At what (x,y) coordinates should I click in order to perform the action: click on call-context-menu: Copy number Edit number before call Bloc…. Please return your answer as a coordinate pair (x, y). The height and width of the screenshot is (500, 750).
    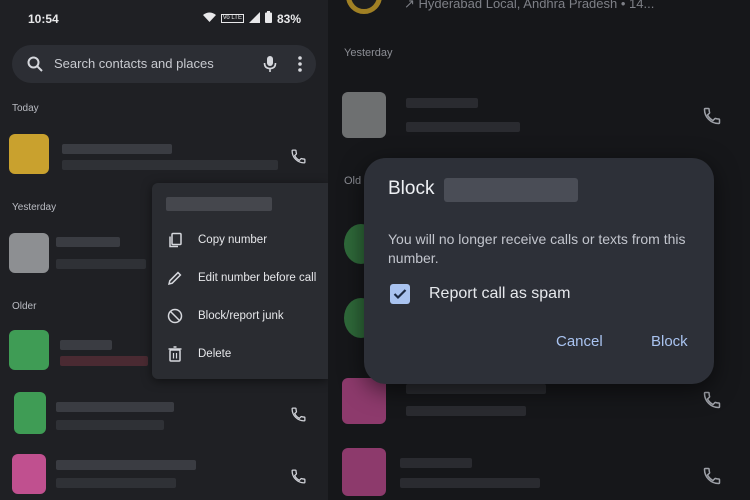
    Looking at the image, I should click on (240, 281).